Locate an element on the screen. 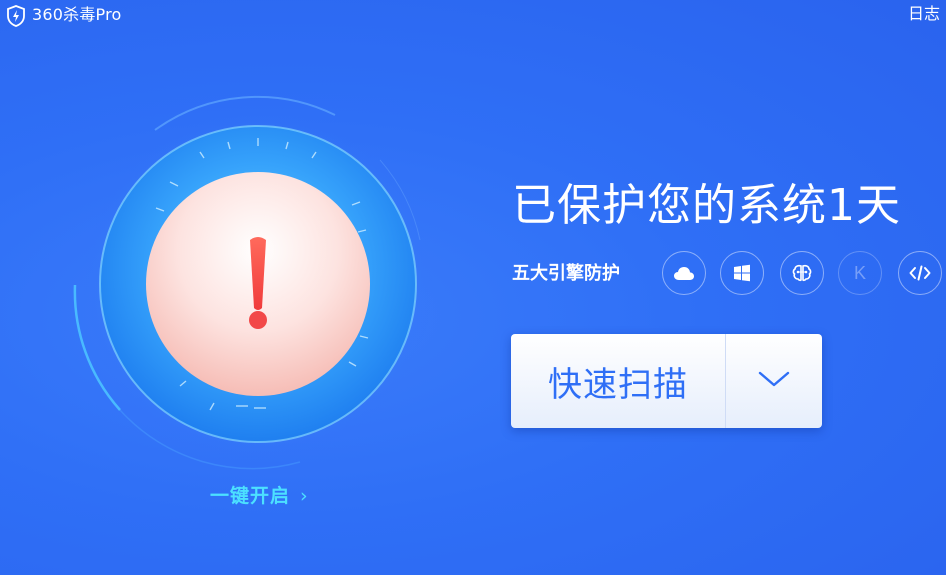 The image size is (946, 575). one-click-enable-link: 一键开启 › is located at coordinates (259, 496).